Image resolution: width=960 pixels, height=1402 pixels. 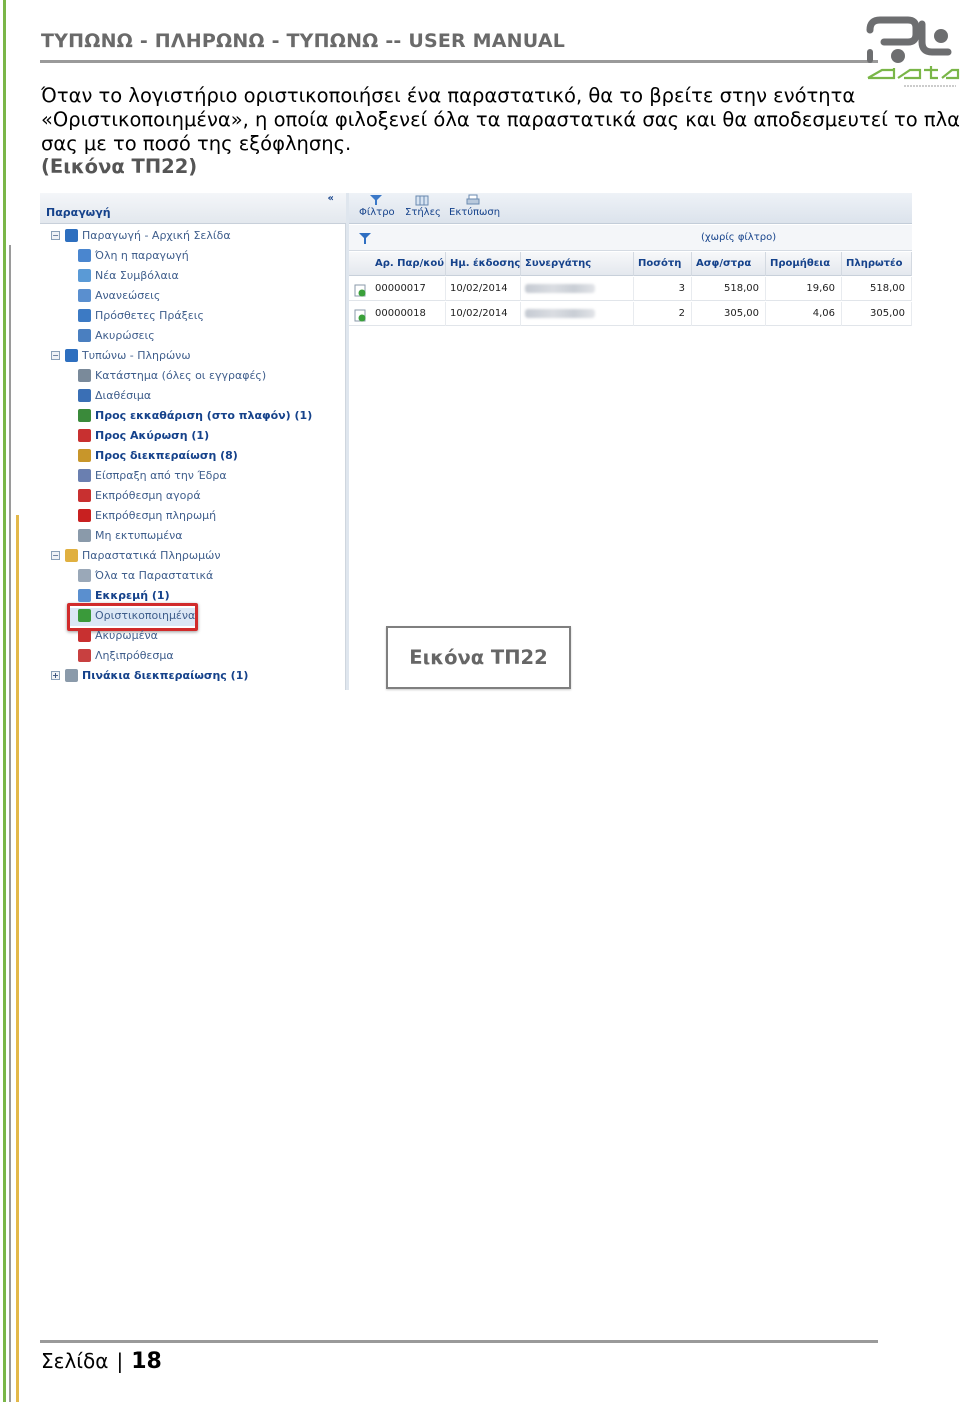 I want to click on tree-item-label: Μη εκτυπωμένα, so click(x=139, y=535).